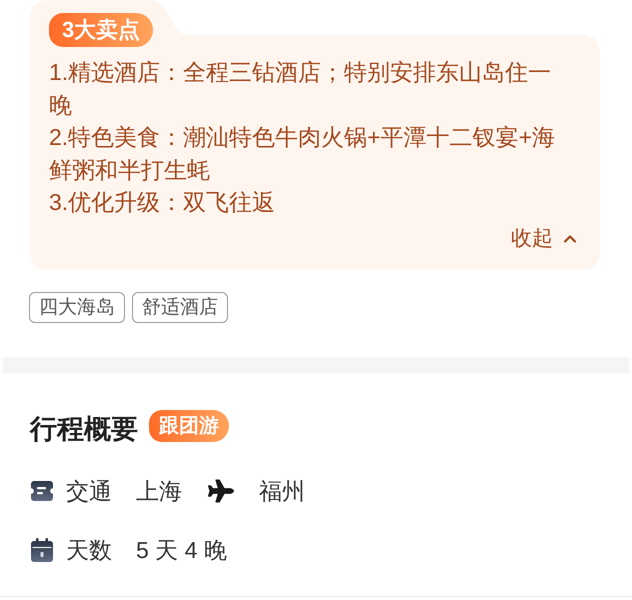 This screenshot has width=632, height=600. Describe the element at coordinates (545, 239) in the screenshot. I see `collapse-button: 收起` at that location.